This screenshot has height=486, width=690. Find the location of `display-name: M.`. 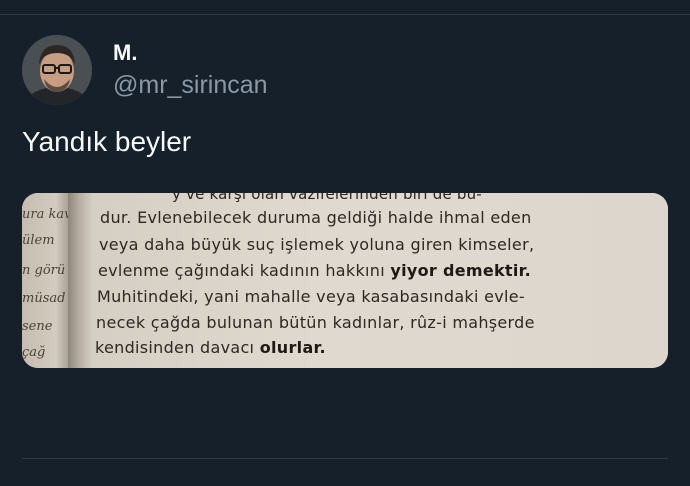

display-name: M. is located at coordinates (125, 53).